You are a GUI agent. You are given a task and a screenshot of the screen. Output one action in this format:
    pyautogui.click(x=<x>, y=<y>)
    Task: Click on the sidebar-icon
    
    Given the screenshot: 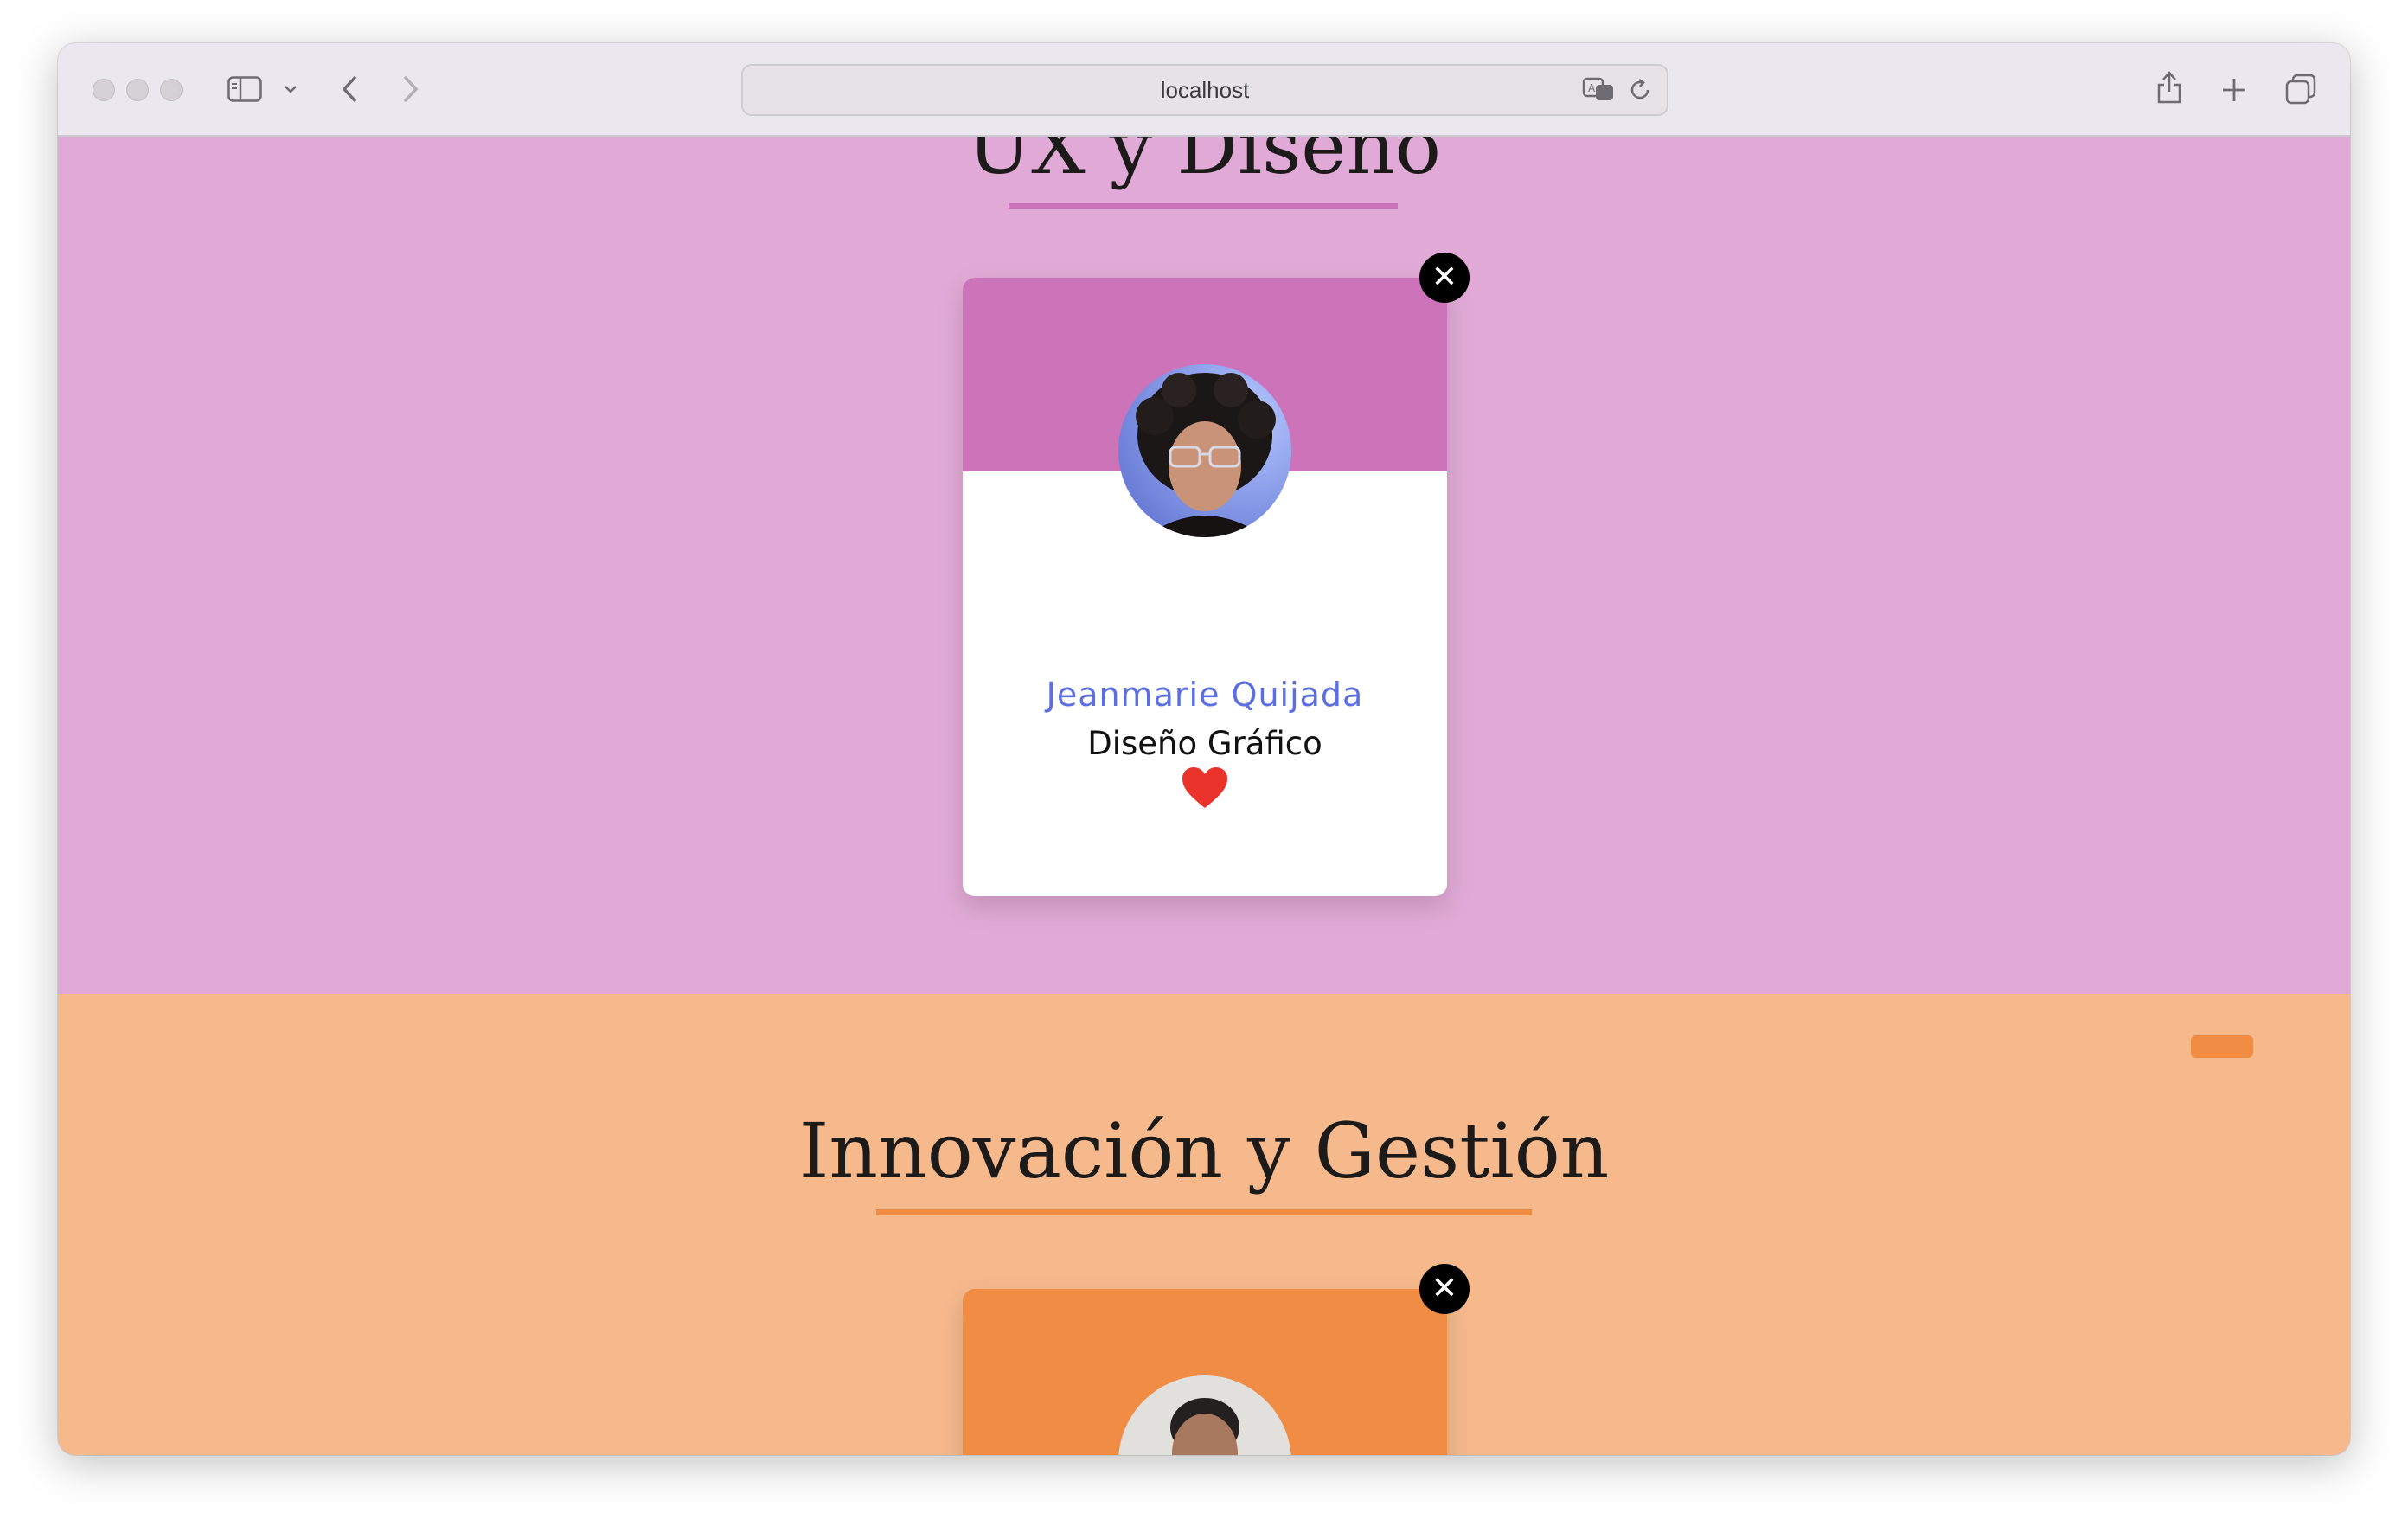 What is the action you would take?
    pyautogui.click(x=244, y=89)
    